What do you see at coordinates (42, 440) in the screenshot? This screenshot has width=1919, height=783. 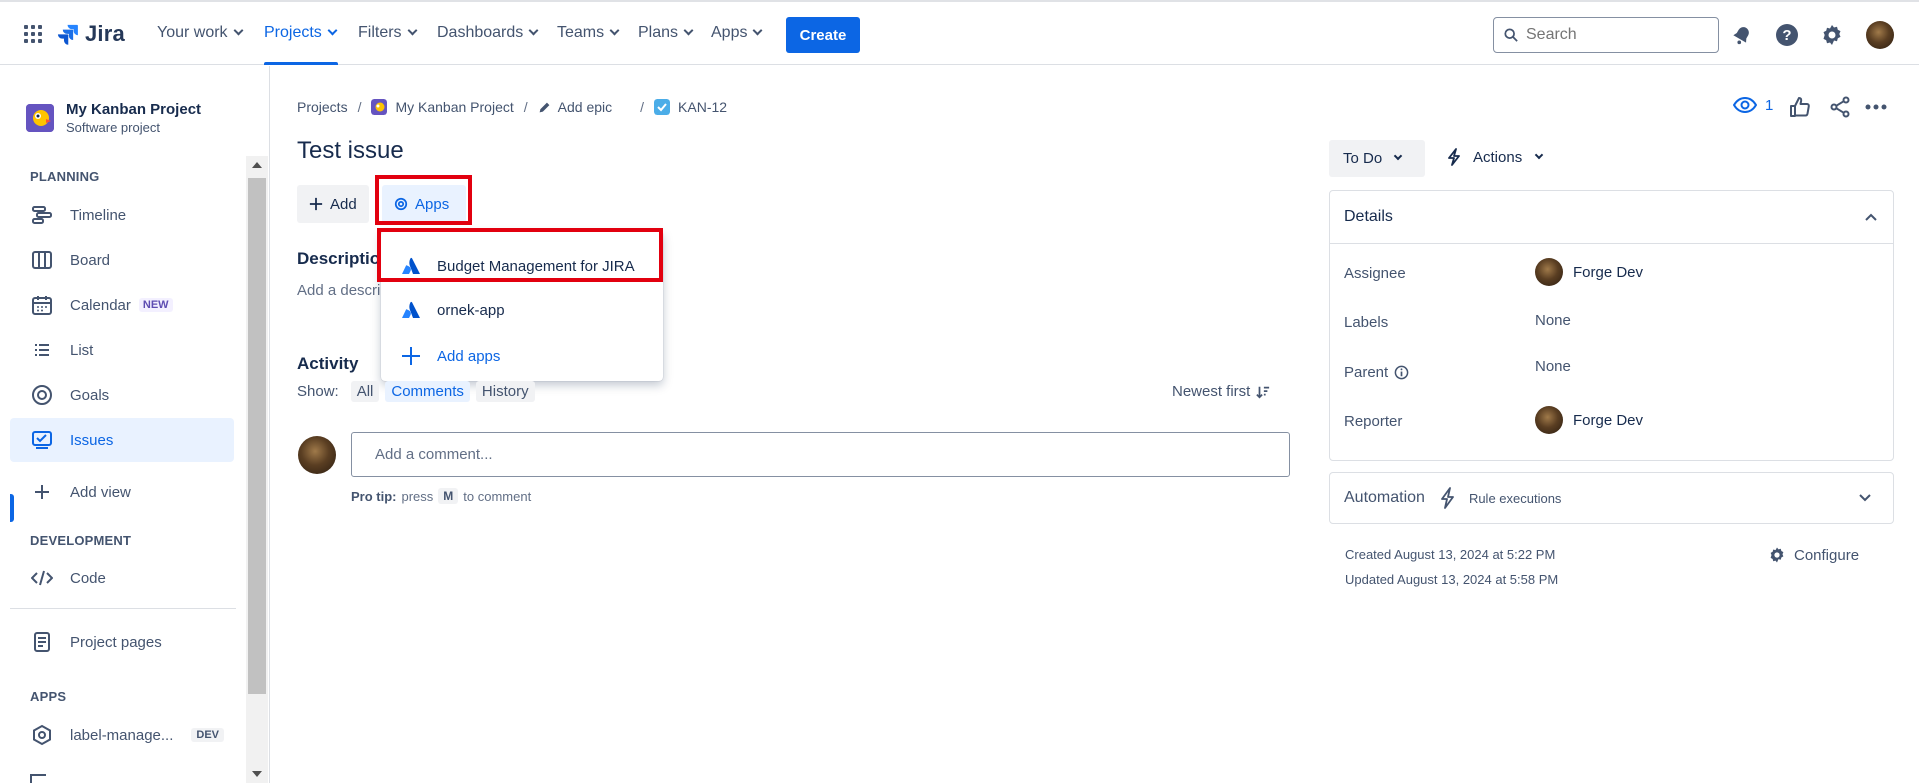 I see `issues-icon` at bounding box center [42, 440].